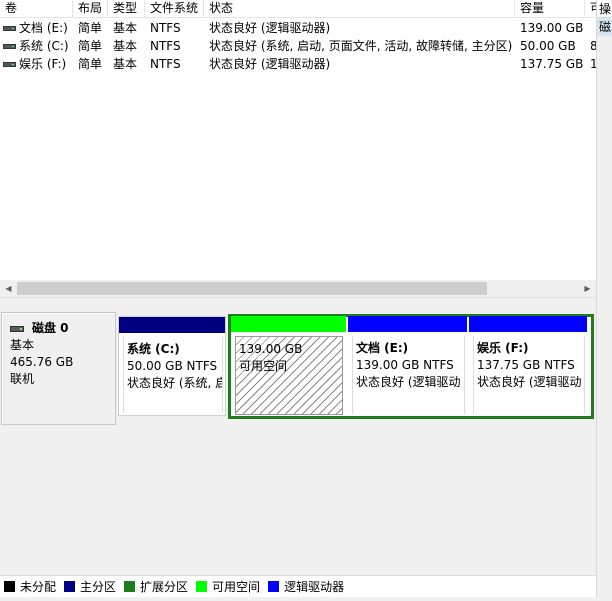 Image resolution: width=612 pixels, height=601 pixels. I want to click on partition-free-space: 139.00 GB 可用空间, so click(288, 366).